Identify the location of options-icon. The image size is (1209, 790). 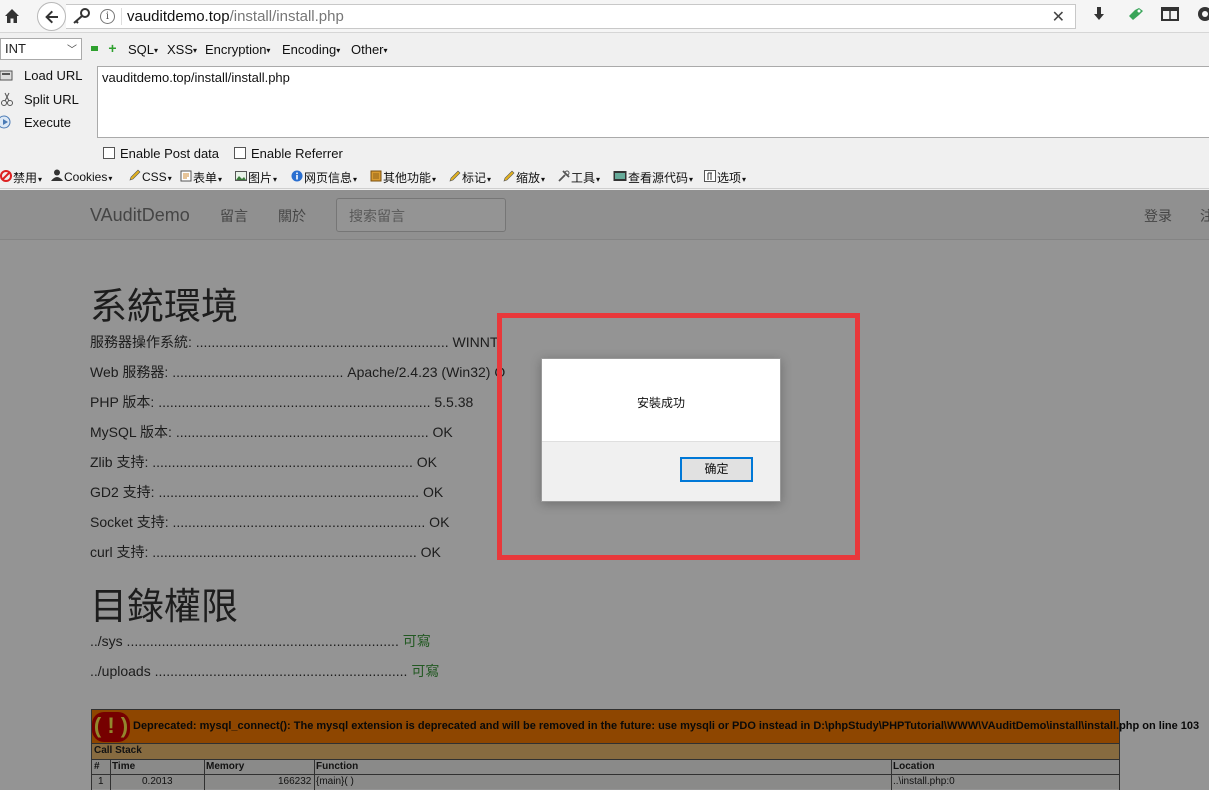
(710, 177).